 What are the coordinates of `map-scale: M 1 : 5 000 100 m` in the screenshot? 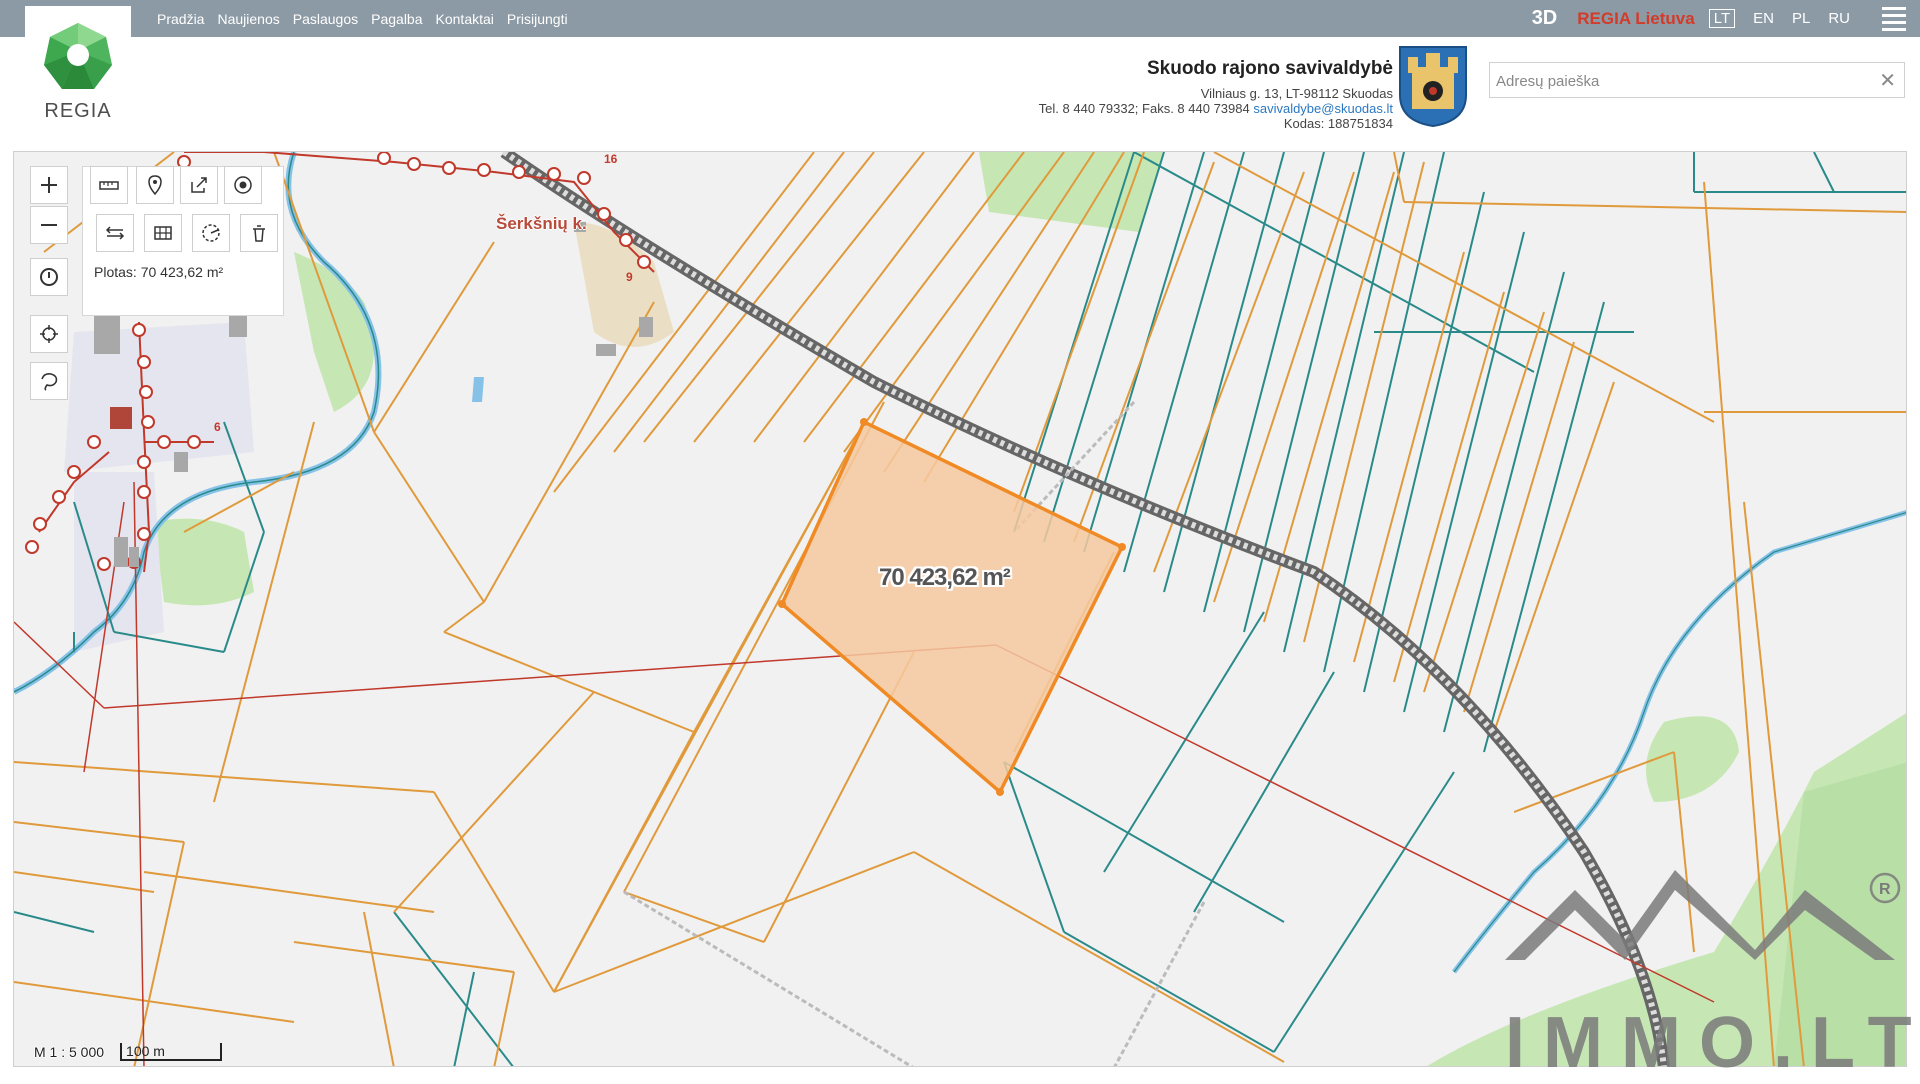 It's located at (128, 1052).